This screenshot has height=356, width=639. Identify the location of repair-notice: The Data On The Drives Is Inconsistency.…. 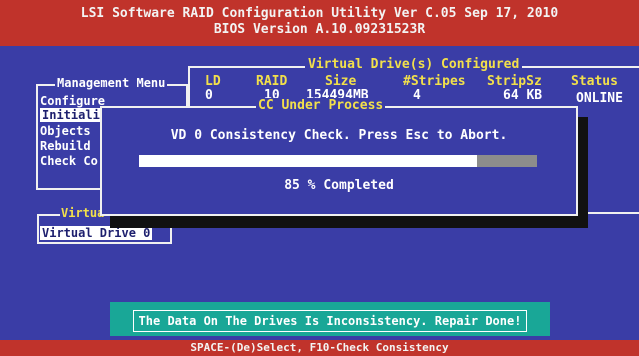
(330, 319).